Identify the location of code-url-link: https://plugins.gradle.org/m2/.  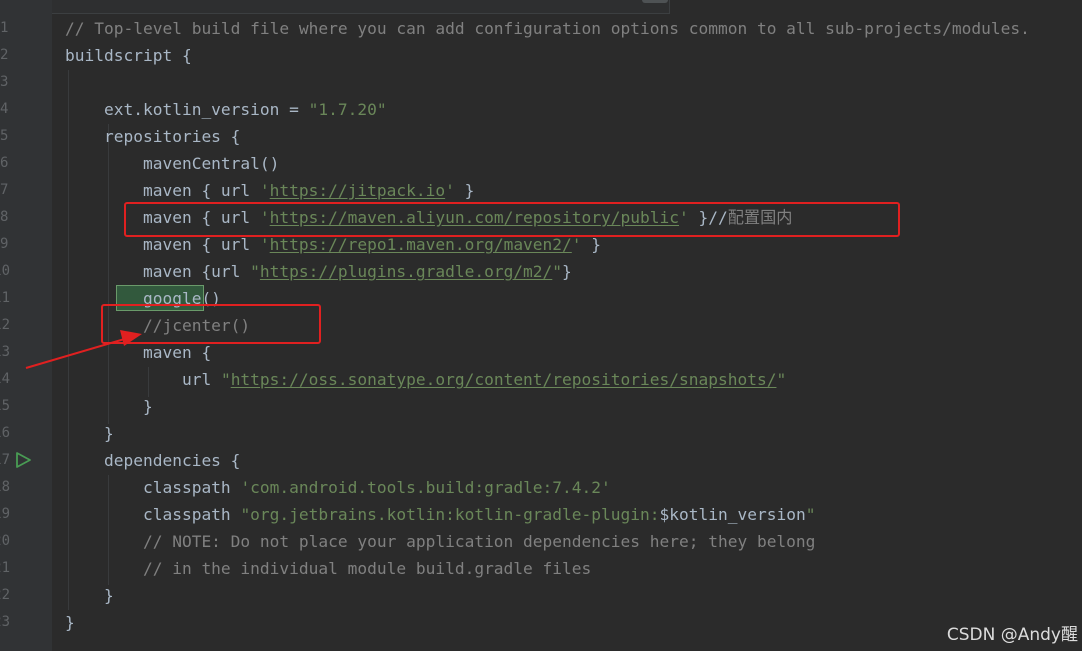
(406, 271).